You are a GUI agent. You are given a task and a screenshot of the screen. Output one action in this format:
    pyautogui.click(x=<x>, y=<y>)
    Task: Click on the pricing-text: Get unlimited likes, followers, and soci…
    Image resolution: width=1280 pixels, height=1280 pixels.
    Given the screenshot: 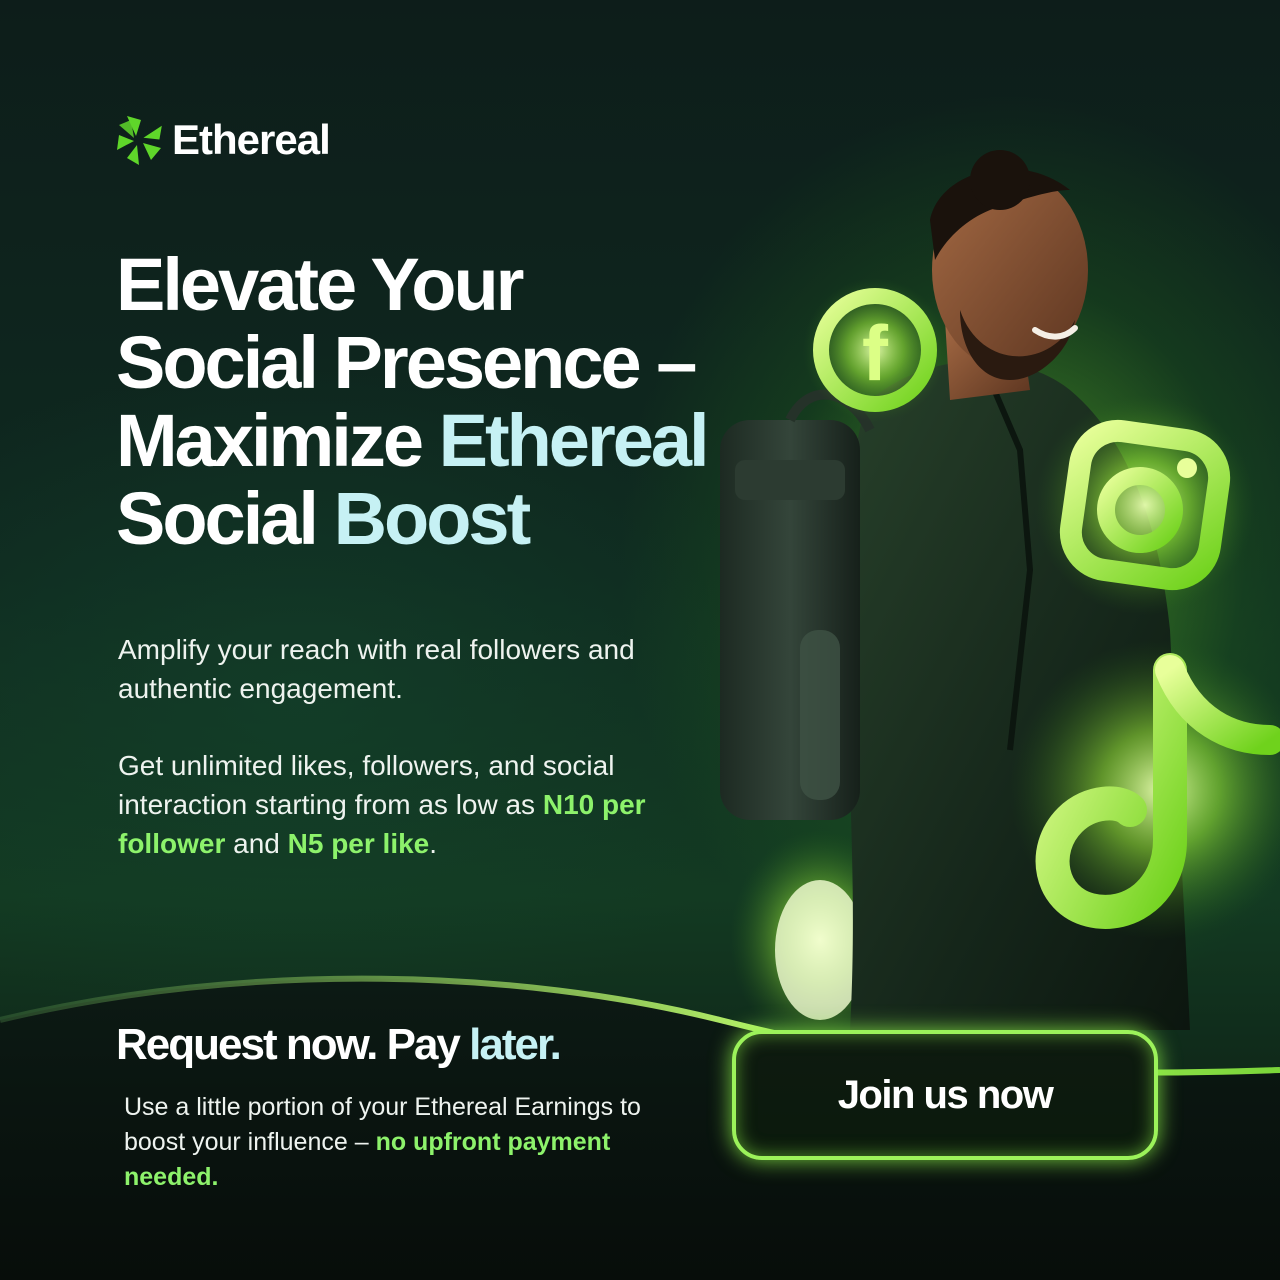 What is the action you would take?
    pyautogui.click(x=418, y=804)
    